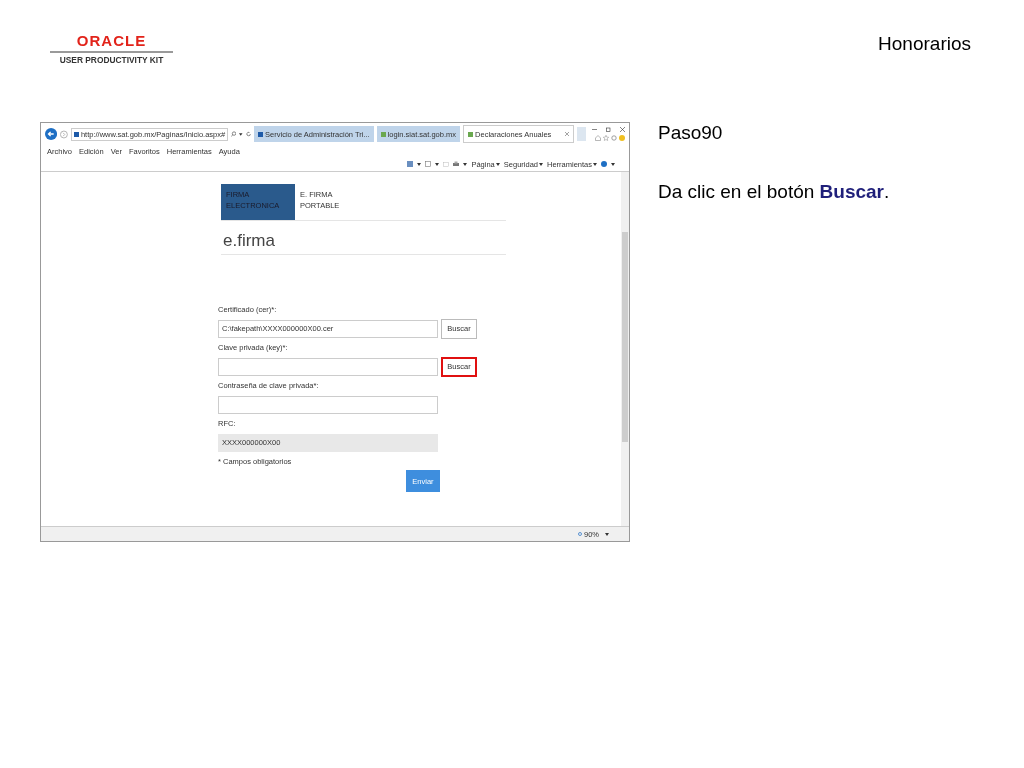  I want to click on scrollbar, so click(625, 349).